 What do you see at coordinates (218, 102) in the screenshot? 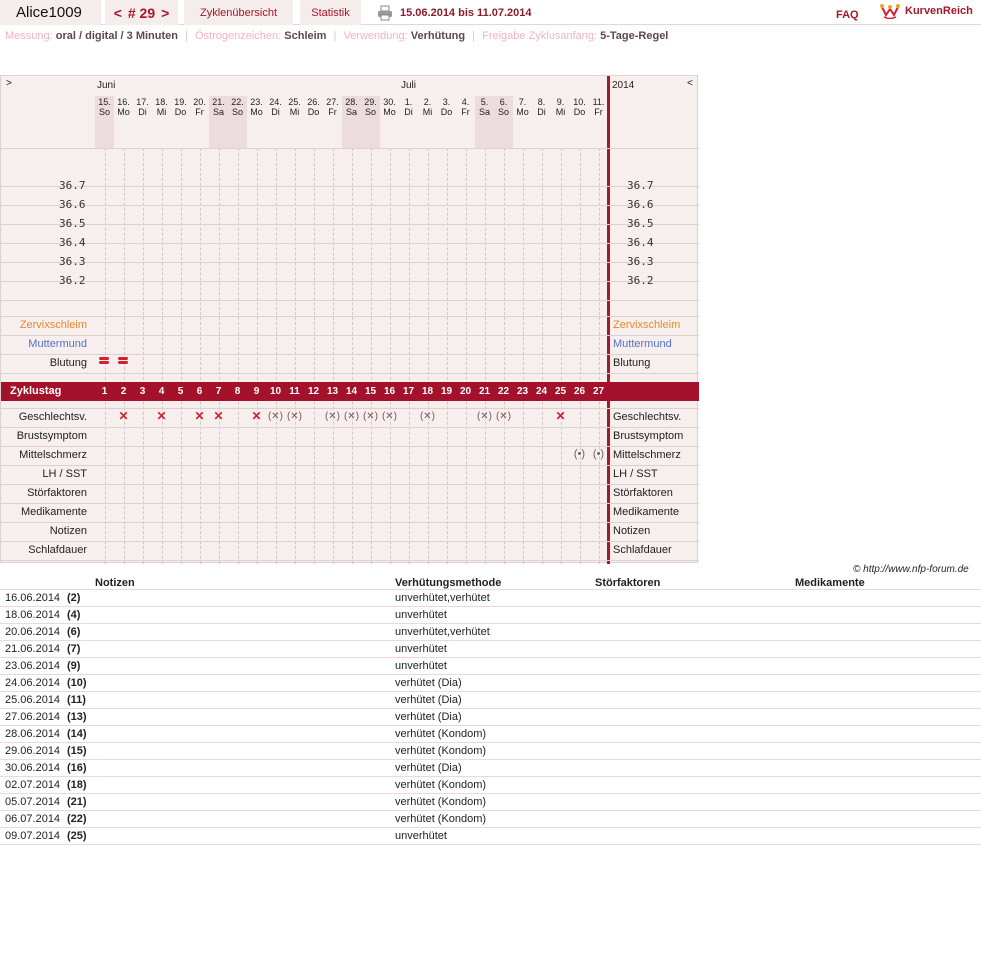
I see `day-number: 21.` at bounding box center [218, 102].